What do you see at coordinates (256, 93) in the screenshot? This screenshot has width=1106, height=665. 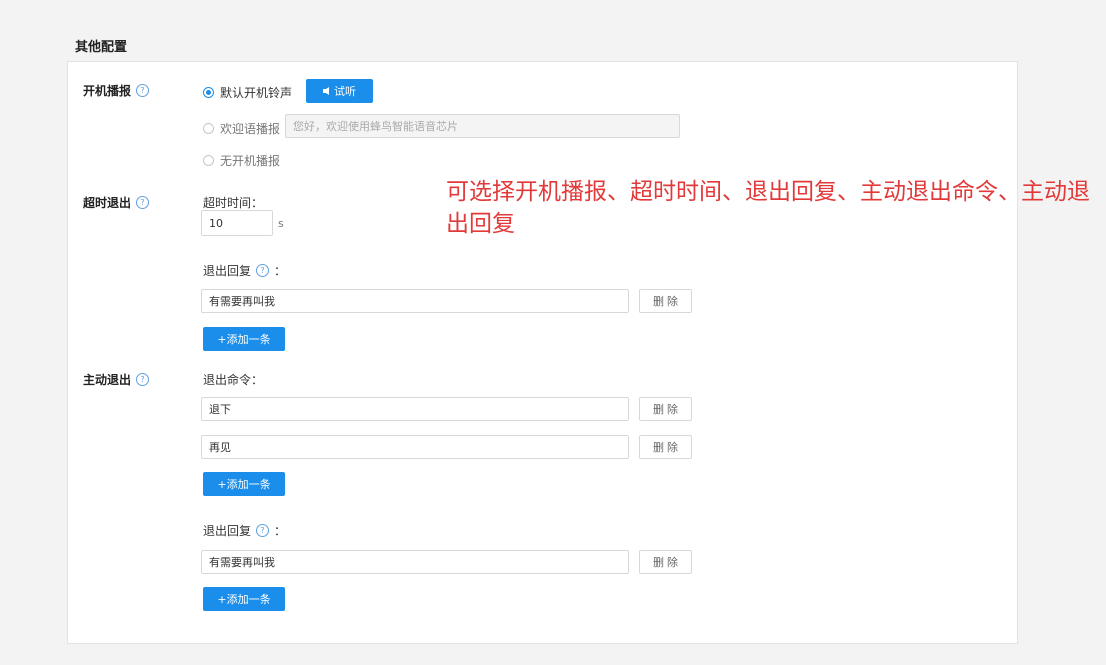 I see `radio-option-label: 默认开机铃声` at bounding box center [256, 93].